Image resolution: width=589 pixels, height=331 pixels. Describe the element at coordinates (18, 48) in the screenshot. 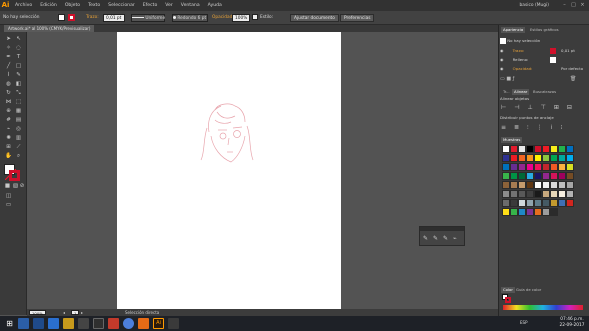

I see `lasso-icon: ◌` at that location.